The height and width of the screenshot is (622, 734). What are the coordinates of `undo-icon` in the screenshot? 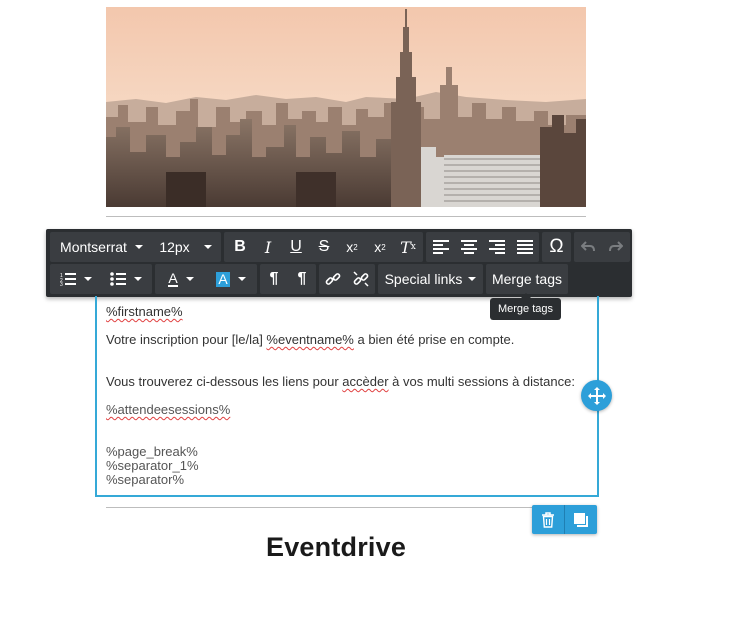 It's located at (588, 247).